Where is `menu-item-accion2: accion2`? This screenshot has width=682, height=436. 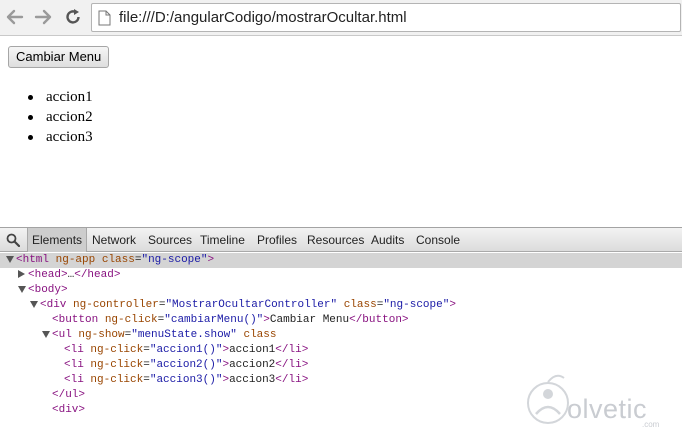 menu-item-accion2: accion2 is located at coordinates (46, 117).